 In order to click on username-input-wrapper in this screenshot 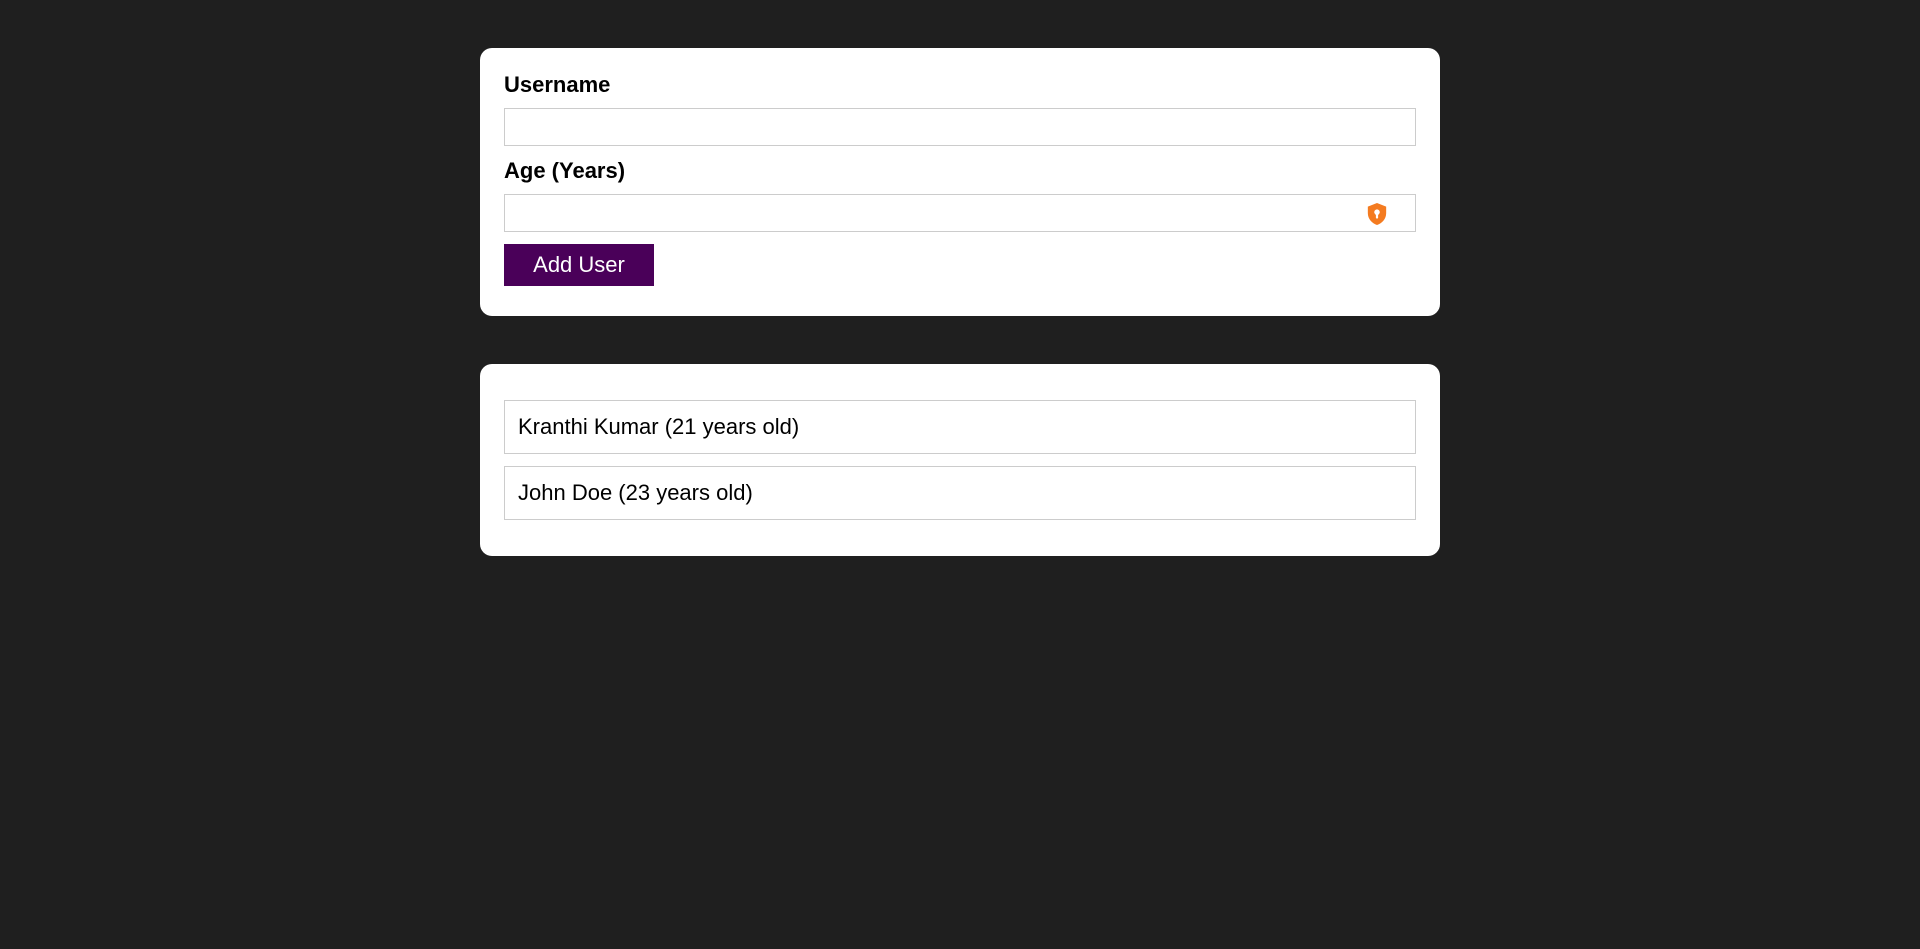, I will do `click(960, 127)`.